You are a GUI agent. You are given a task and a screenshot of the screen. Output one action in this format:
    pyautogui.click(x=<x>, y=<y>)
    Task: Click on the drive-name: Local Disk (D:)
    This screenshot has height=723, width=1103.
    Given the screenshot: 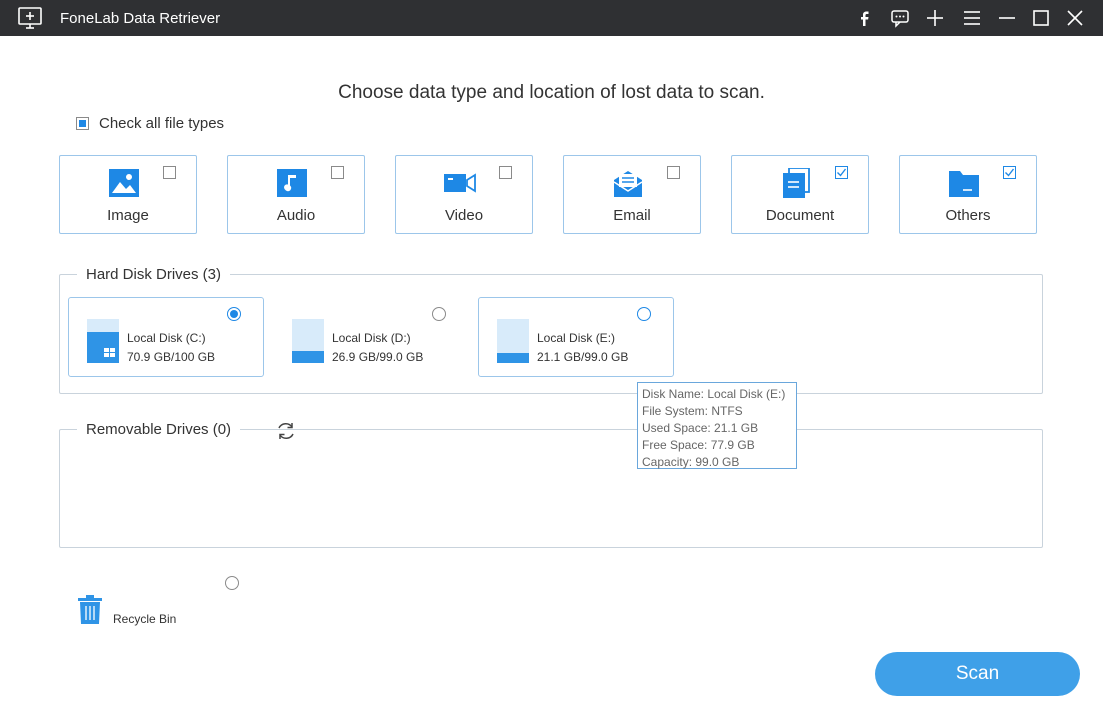 What is the action you would take?
    pyautogui.click(x=371, y=338)
    